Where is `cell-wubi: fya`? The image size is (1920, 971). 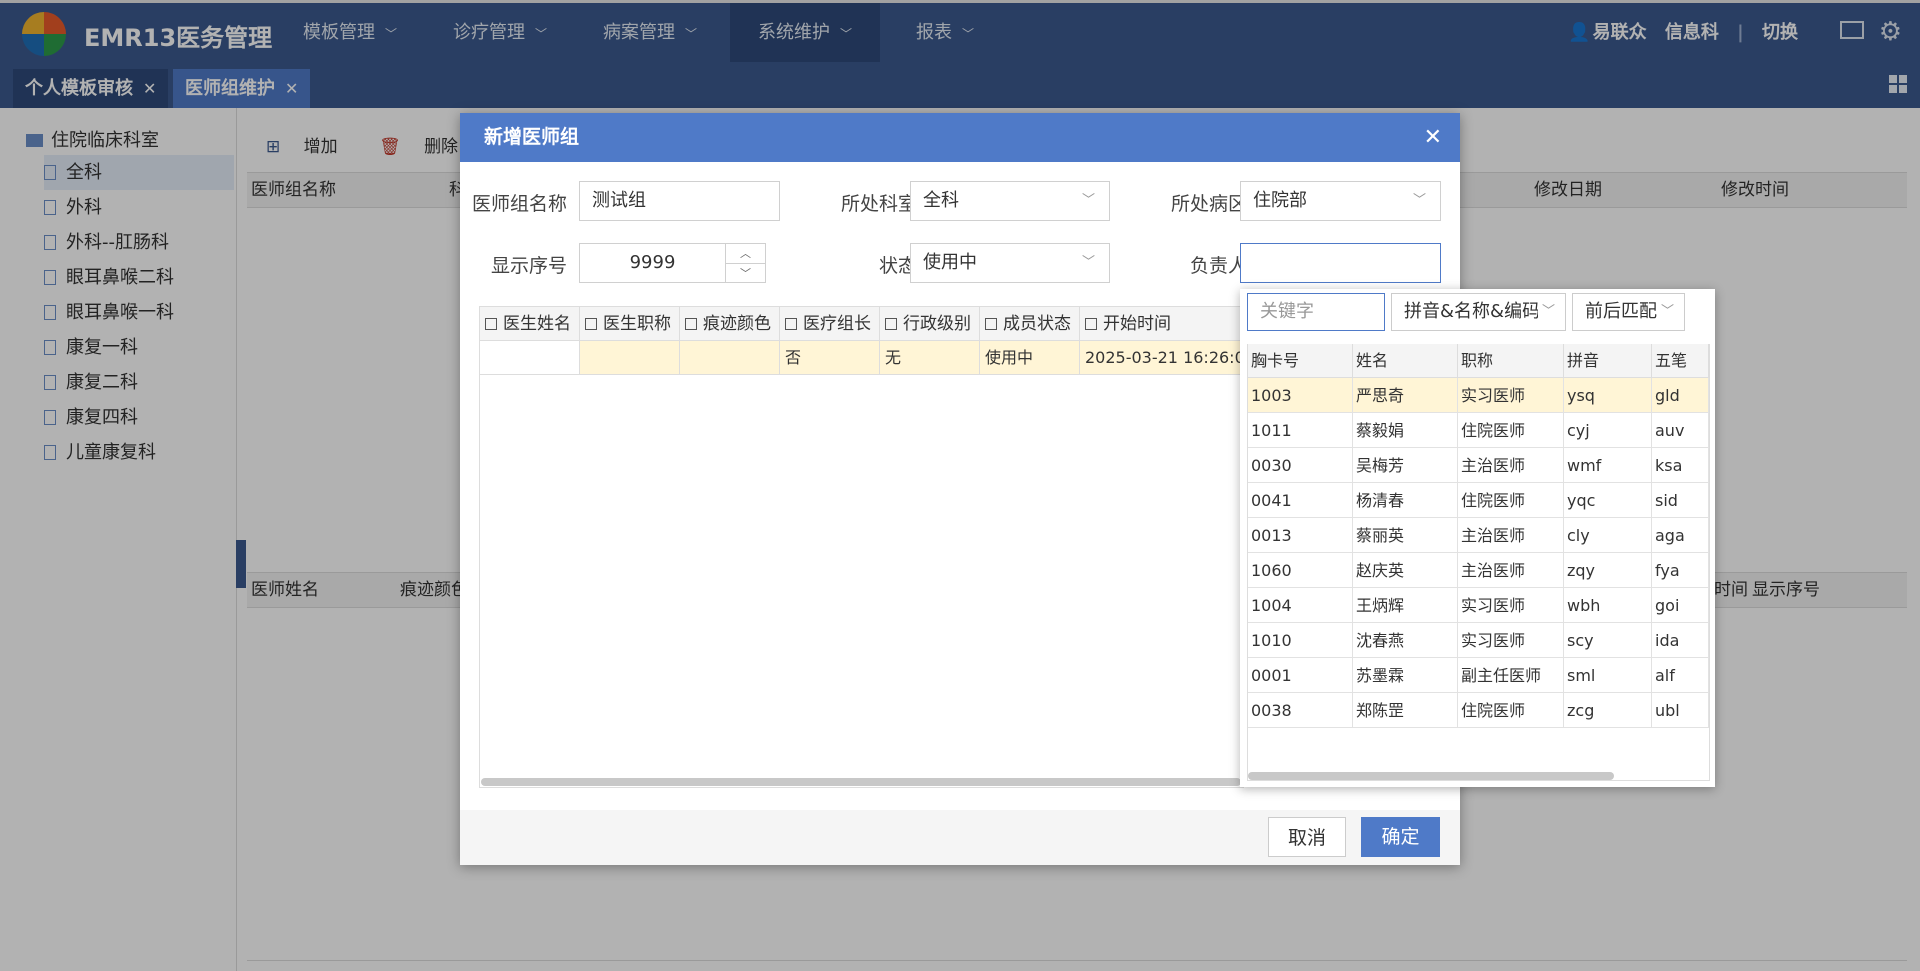 cell-wubi: fya is located at coordinates (1680, 570).